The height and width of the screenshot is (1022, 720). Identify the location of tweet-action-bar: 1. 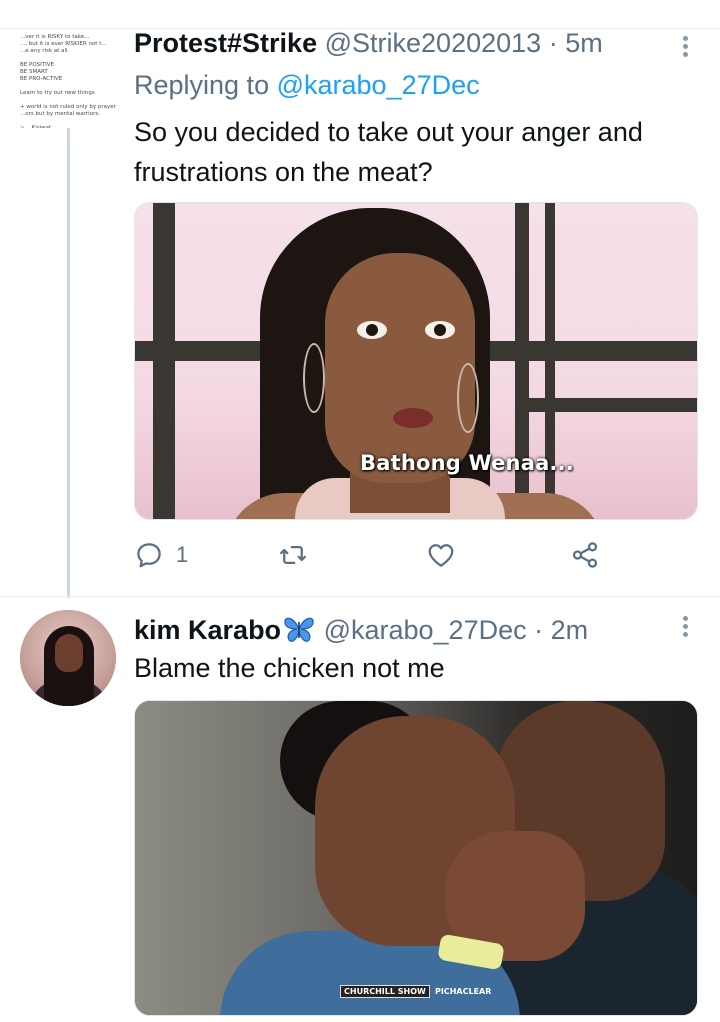
(369, 555).